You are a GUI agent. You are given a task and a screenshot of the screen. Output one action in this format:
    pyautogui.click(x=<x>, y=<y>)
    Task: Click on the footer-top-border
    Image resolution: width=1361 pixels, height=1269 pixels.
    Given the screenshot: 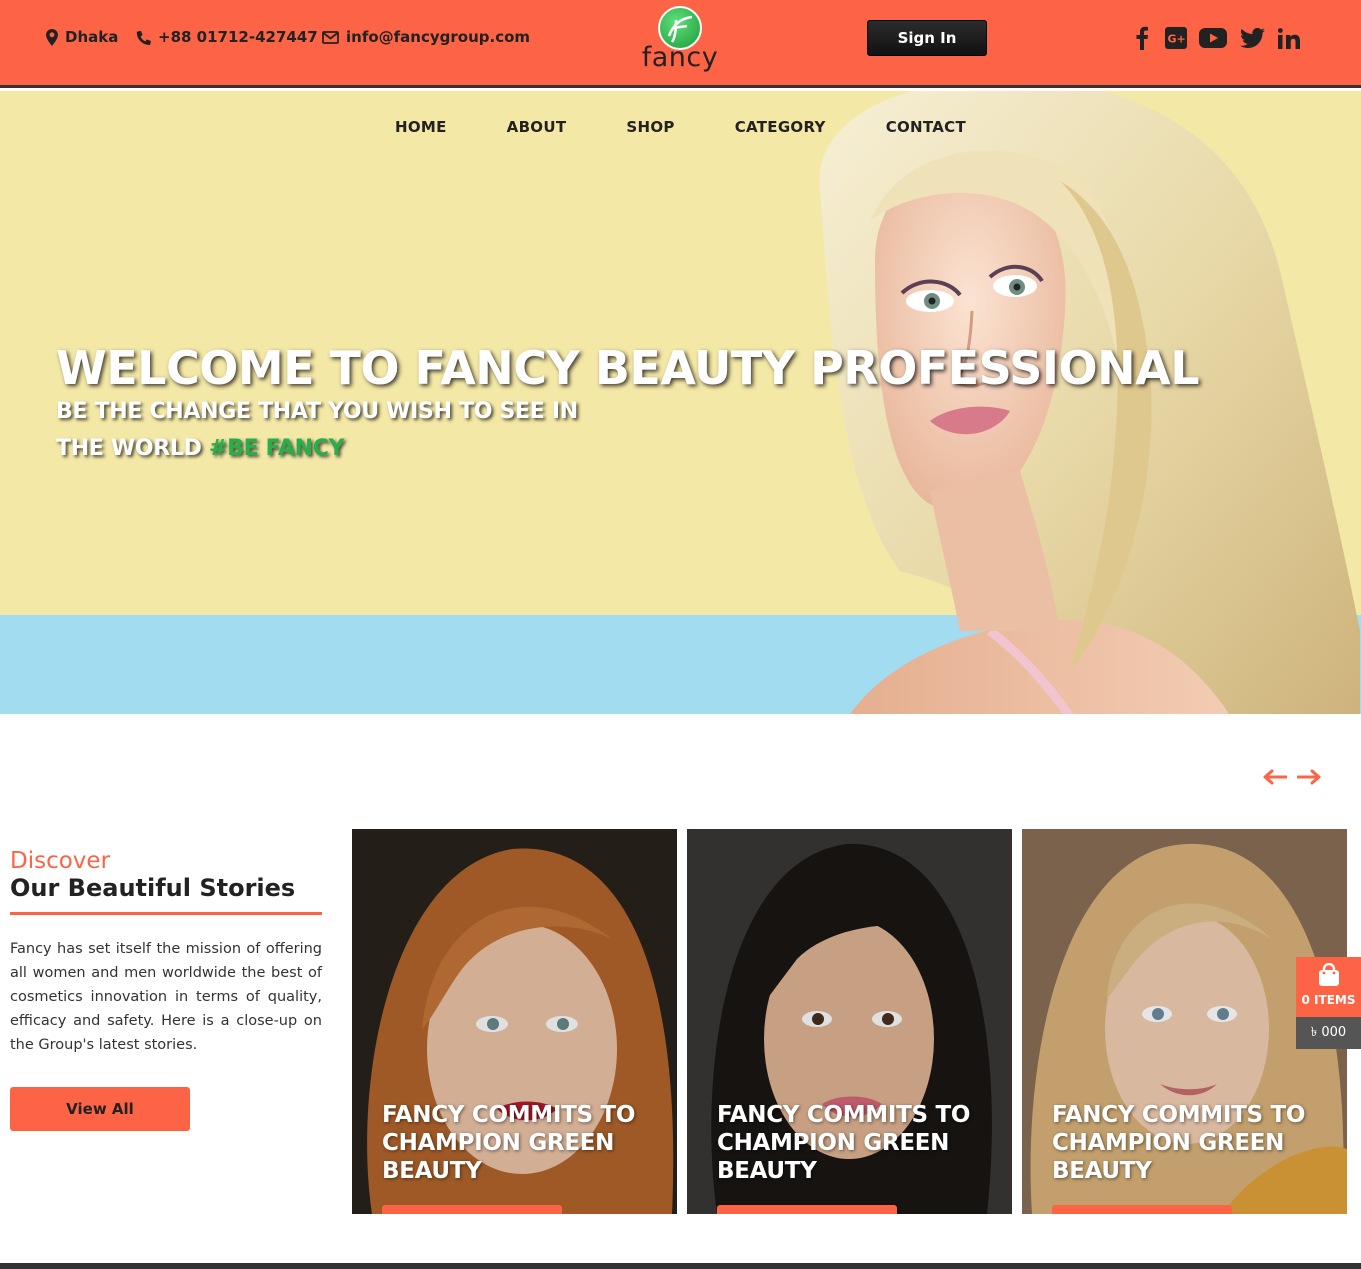 What is the action you would take?
    pyautogui.click(x=680, y=1266)
    